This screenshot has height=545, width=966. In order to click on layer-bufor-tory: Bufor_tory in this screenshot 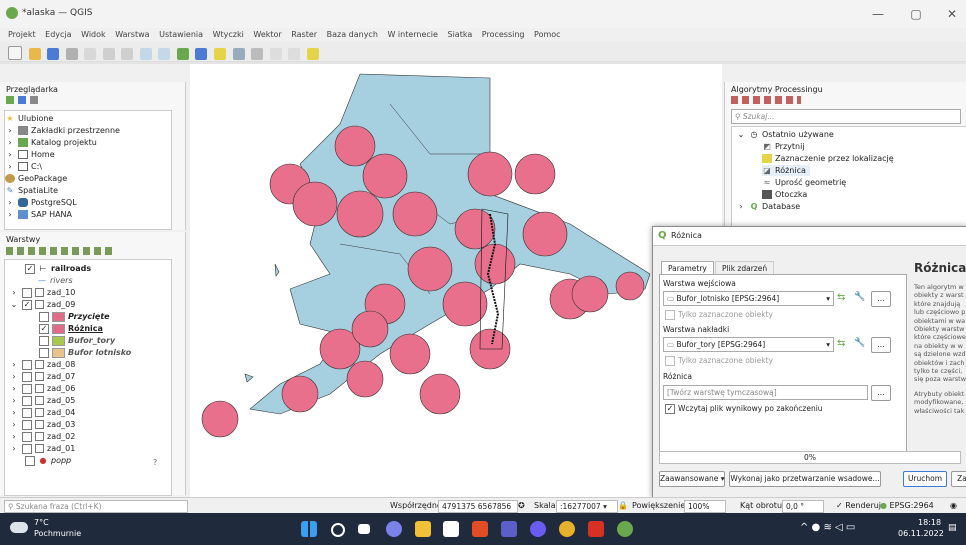, I will do `click(77, 340)`.